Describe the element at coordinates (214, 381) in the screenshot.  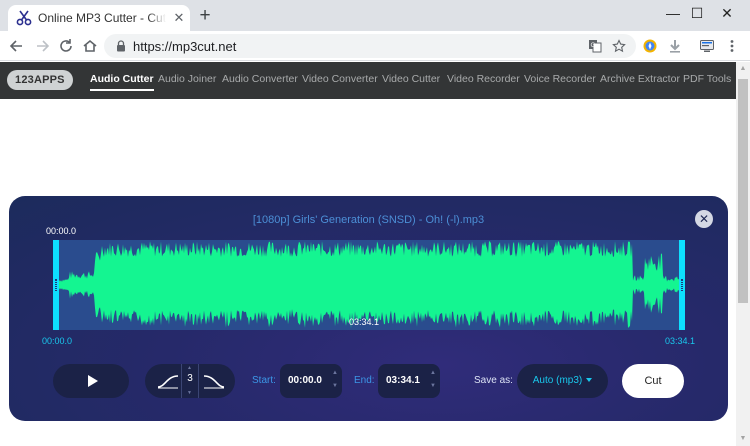
I see `fade-out-icon` at that location.